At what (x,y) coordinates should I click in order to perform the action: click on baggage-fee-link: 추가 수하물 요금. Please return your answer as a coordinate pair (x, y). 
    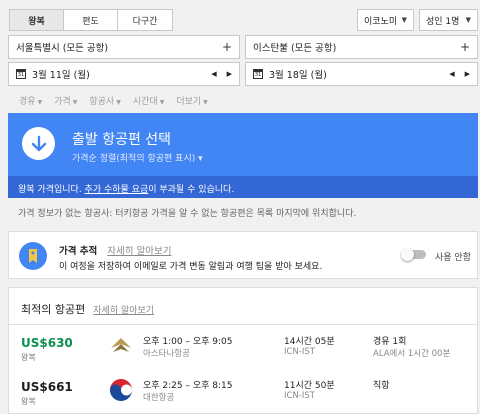
    Looking at the image, I should click on (117, 190).